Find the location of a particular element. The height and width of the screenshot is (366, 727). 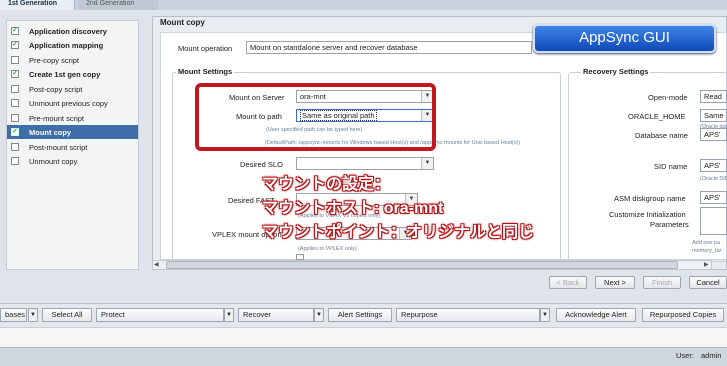

annotation-line-1: マウントの設定： is located at coordinates (326, 184).